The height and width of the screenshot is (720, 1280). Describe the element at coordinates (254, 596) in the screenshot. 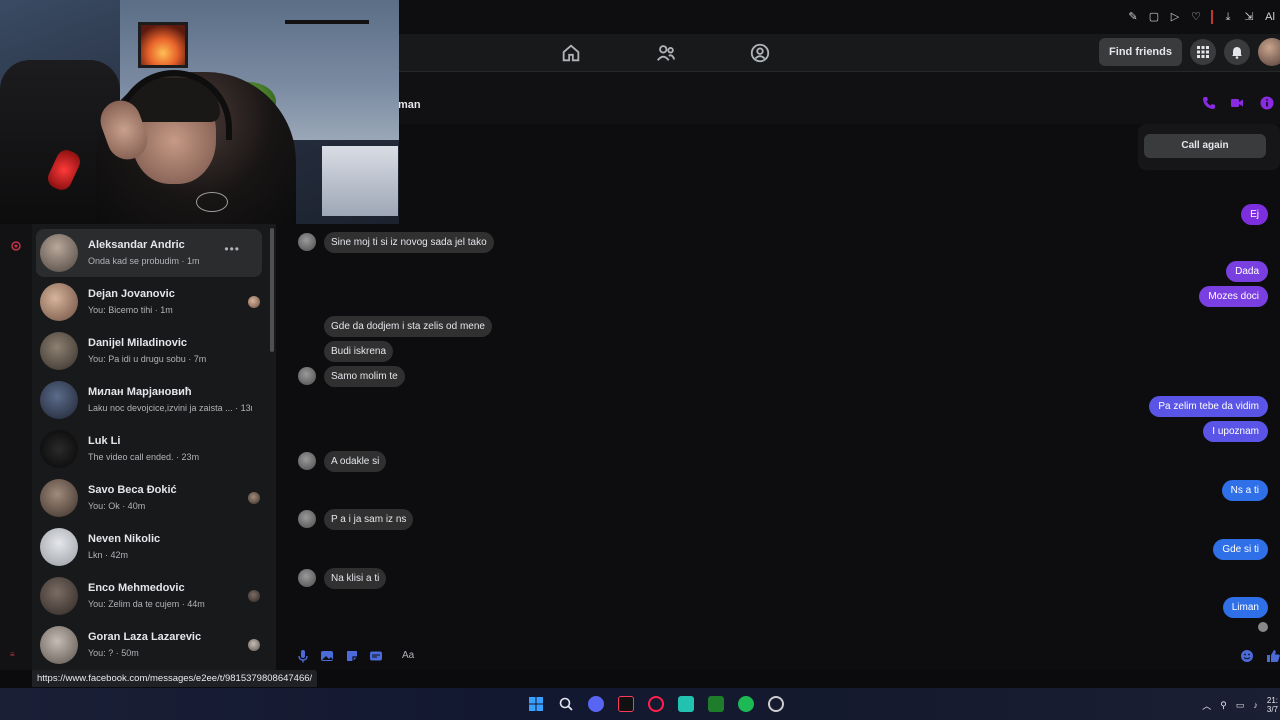

I see `seen-avatar` at that location.